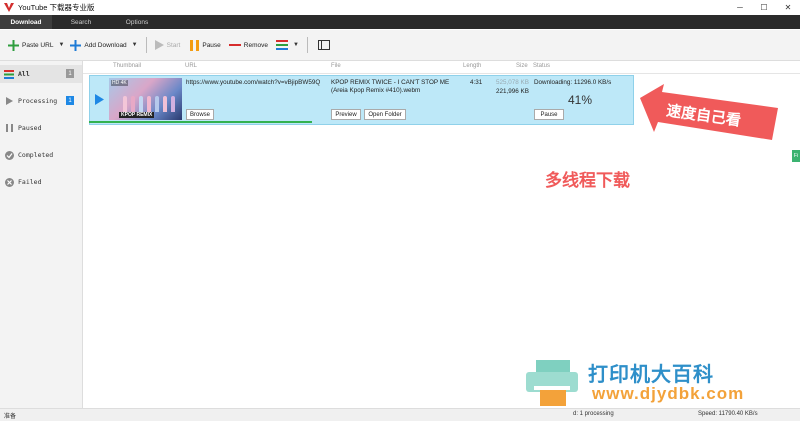 The height and width of the screenshot is (421, 800). What do you see at coordinates (346, 114) in the screenshot?
I see `preview-button: Preview` at bounding box center [346, 114].